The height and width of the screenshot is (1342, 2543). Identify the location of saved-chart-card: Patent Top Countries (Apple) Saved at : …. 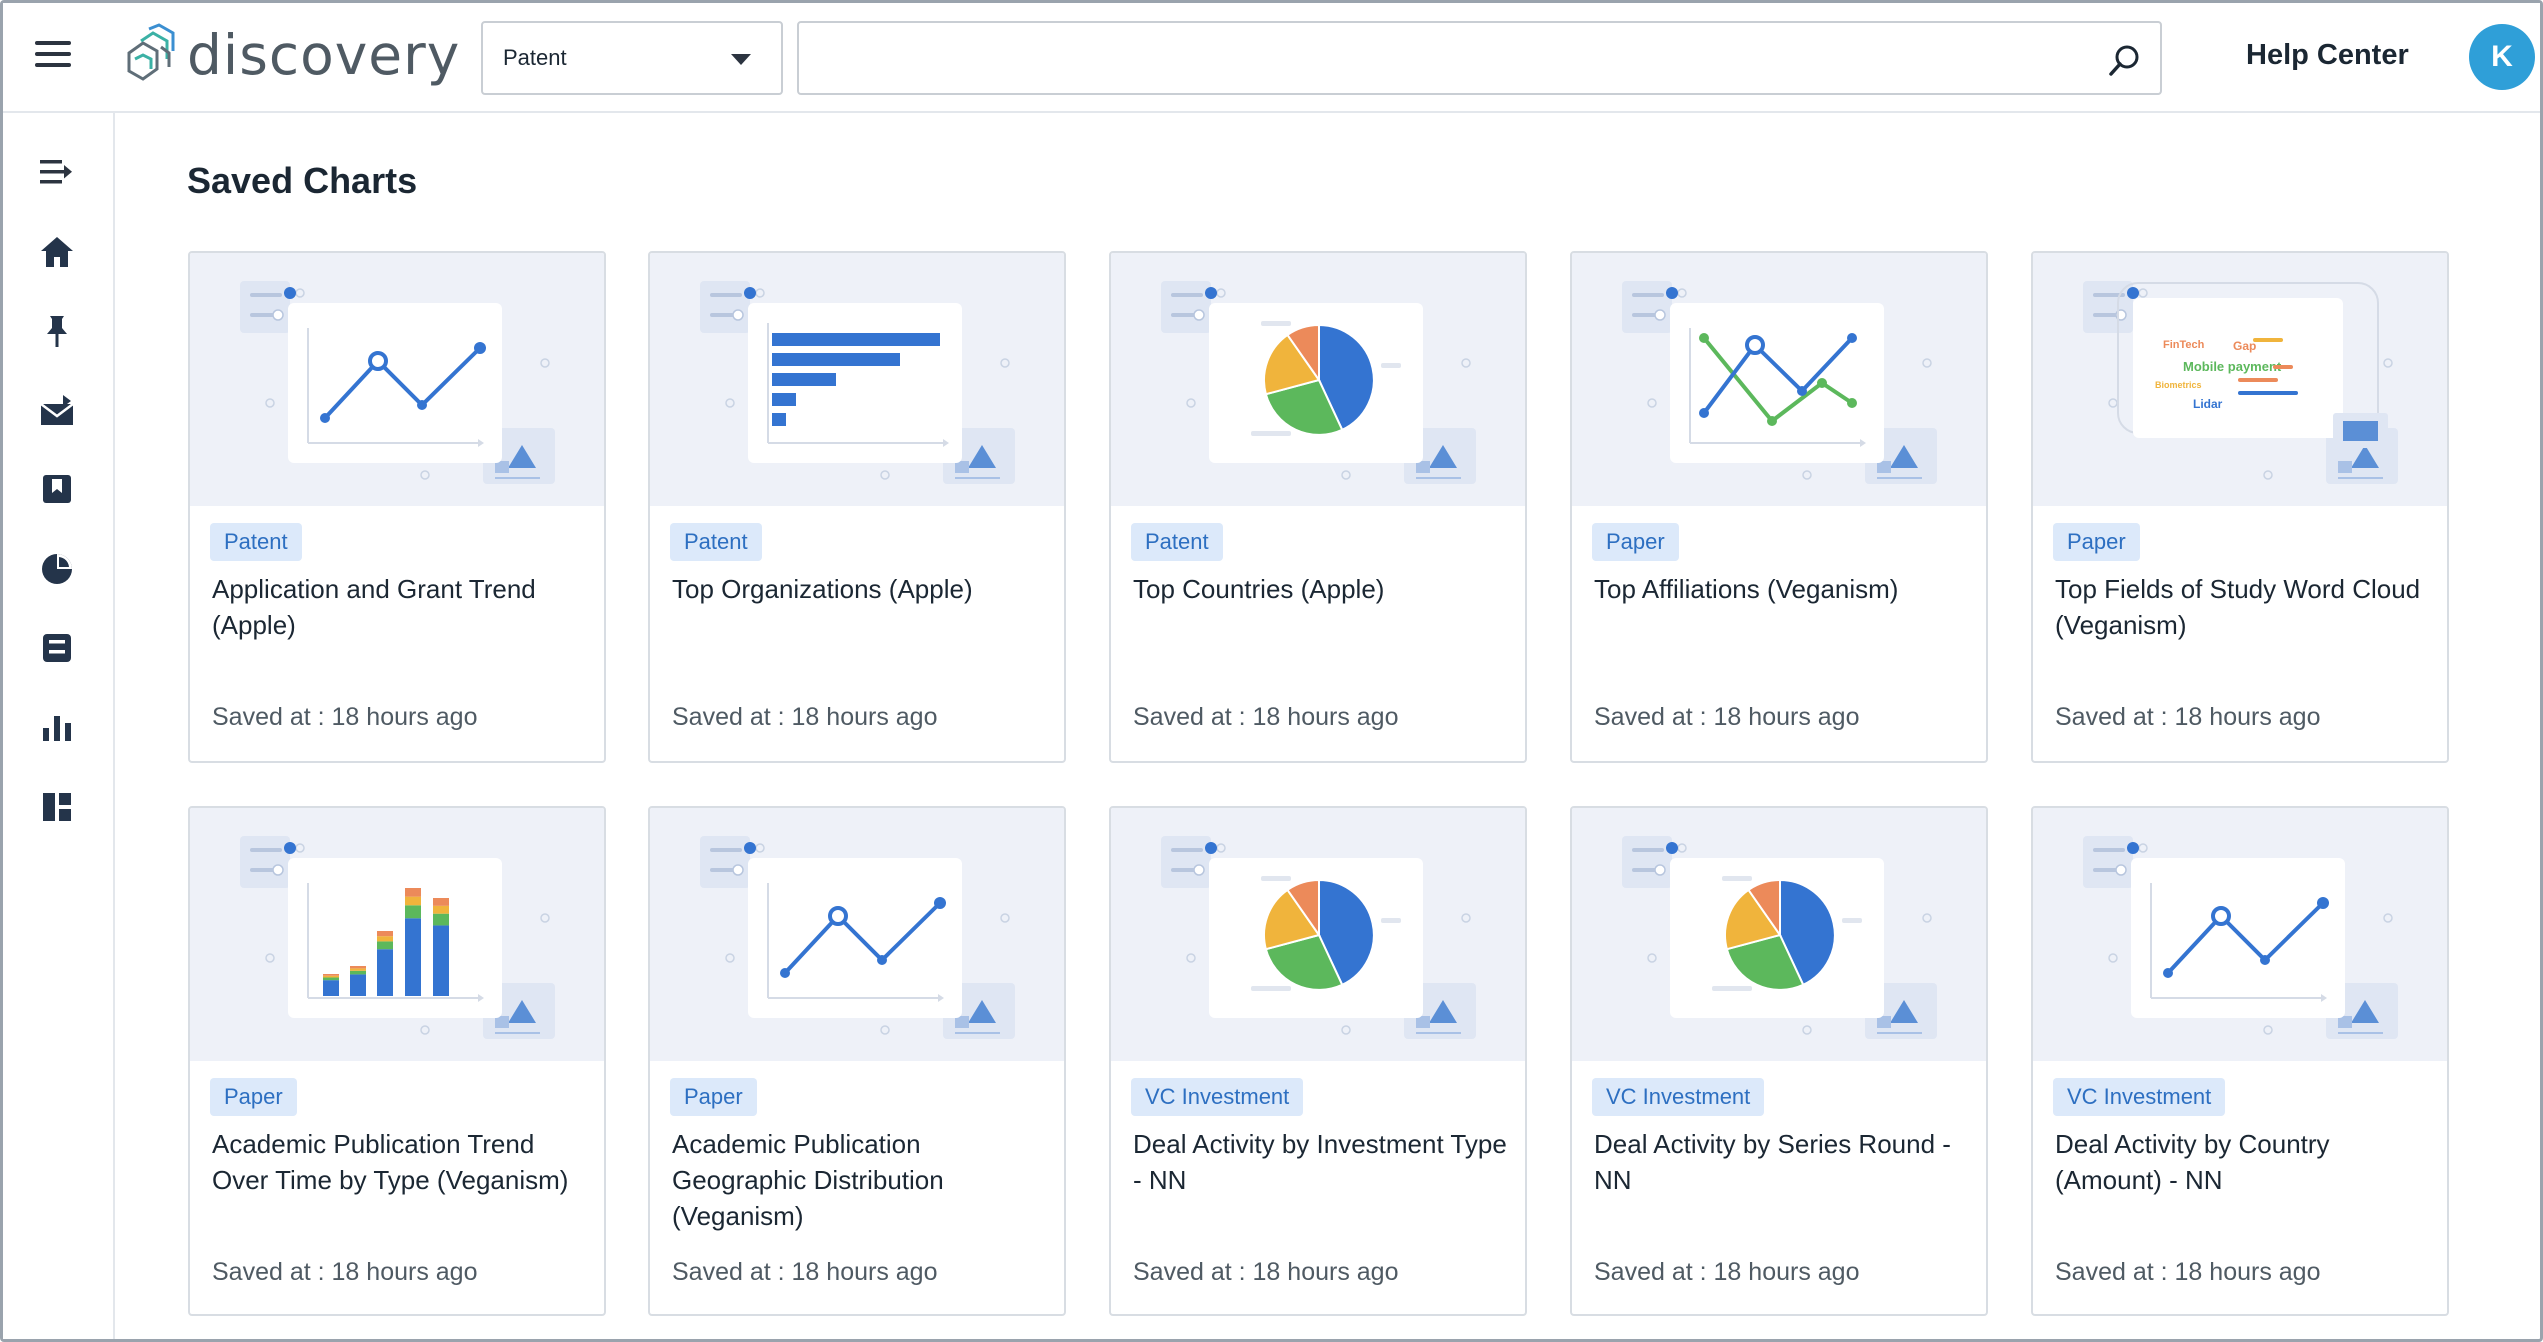
(1318, 507).